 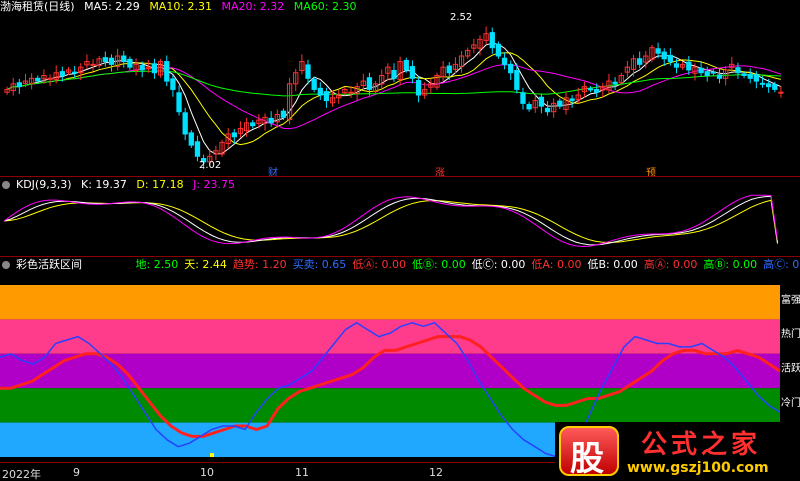 What do you see at coordinates (790, 369) in the screenshot?
I see `zone-label: 活跃` at bounding box center [790, 369].